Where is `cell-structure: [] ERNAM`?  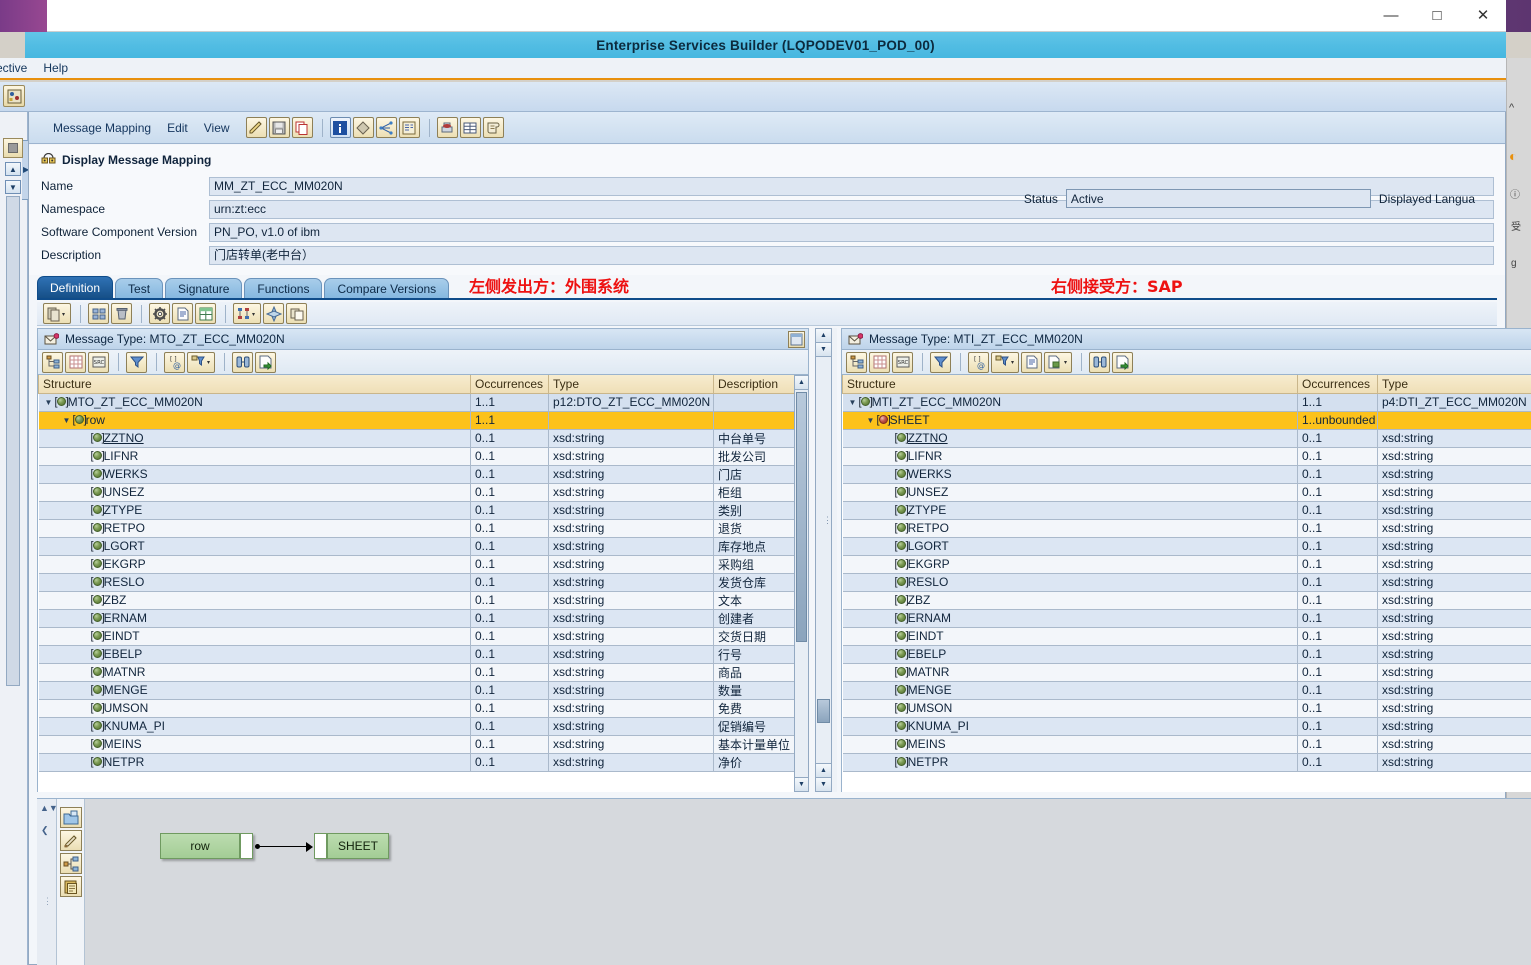
cell-structure: [] ERNAM is located at coordinates (1070, 618).